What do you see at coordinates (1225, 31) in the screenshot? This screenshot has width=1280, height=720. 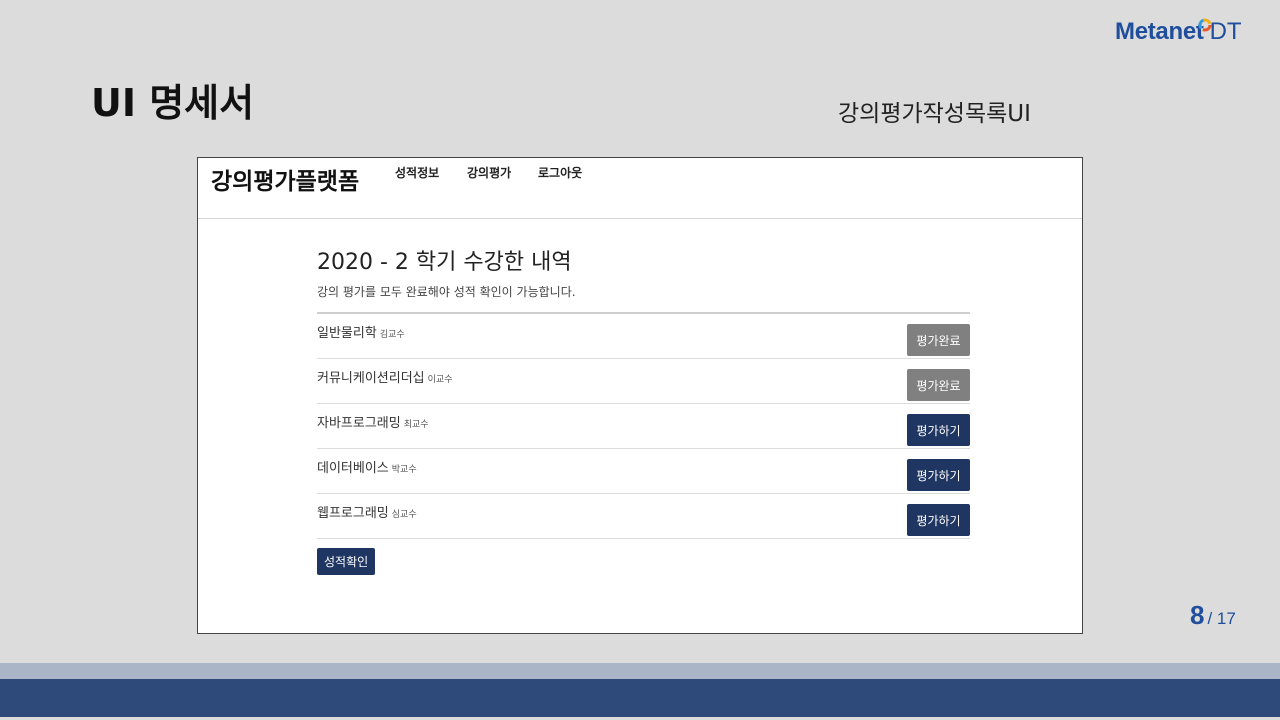 I see `logo-dt-text: DT` at bounding box center [1225, 31].